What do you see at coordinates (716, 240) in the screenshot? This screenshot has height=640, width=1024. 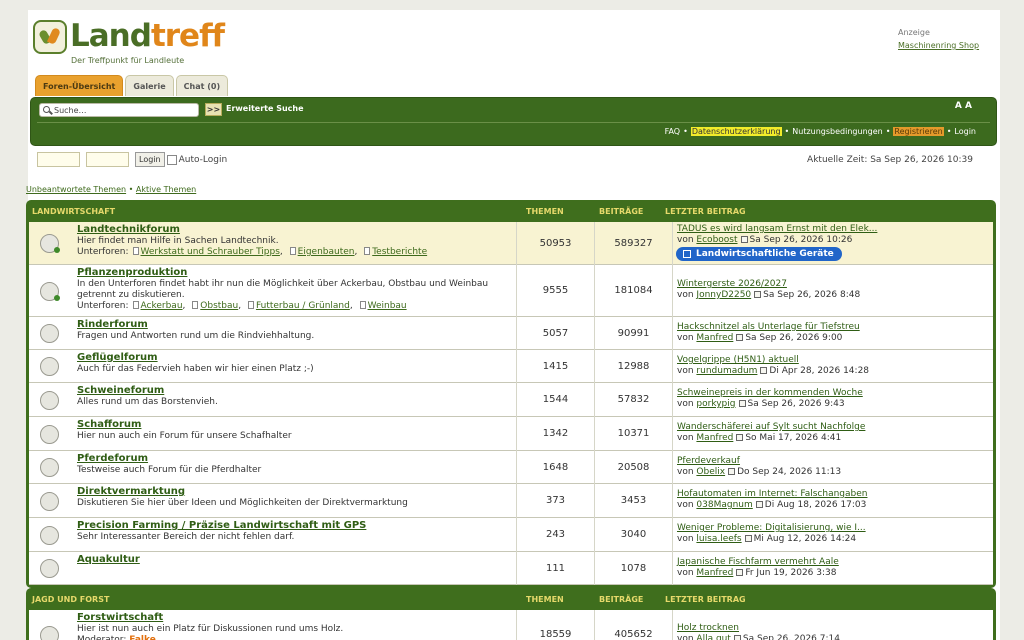 I see `last-post-user-link: Ecoboost` at bounding box center [716, 240].